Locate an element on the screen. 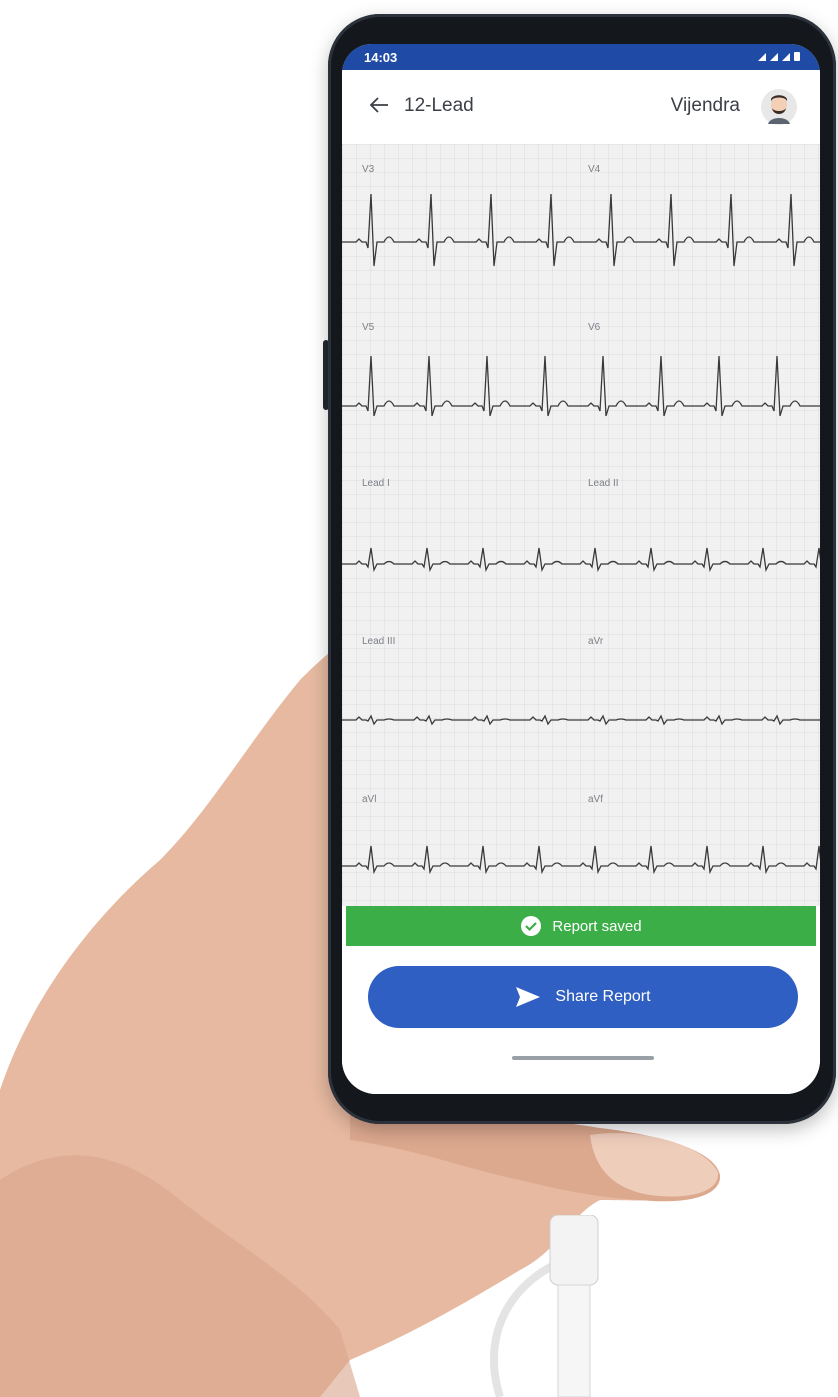 The width and height of the screenshot is (838, 1397). home-indicator is located at coordinates (583, 1058).